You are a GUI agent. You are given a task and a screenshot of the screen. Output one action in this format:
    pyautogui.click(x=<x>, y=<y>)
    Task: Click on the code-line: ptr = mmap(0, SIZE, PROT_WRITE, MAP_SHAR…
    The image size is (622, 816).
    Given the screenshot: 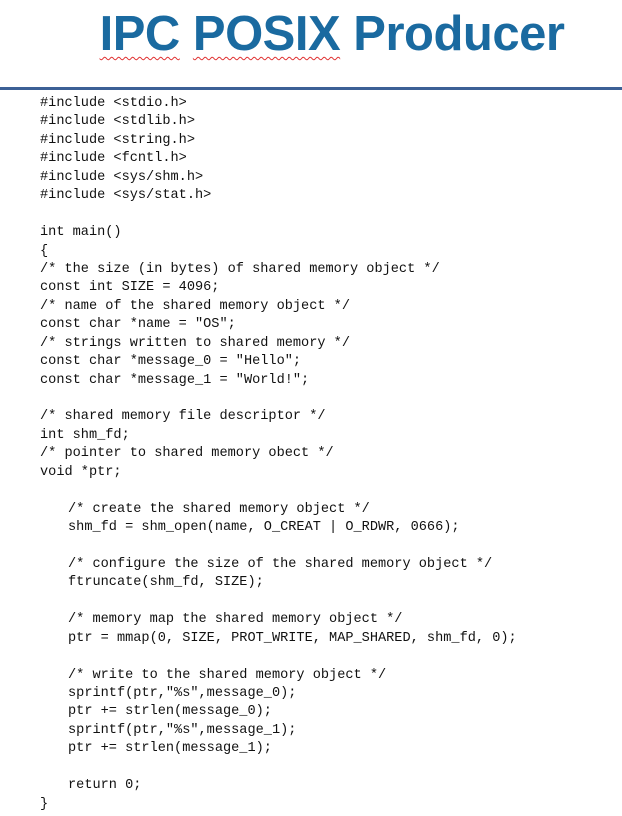 What is the action you would take?
    pyautogui.click(x=292, y=638)
    